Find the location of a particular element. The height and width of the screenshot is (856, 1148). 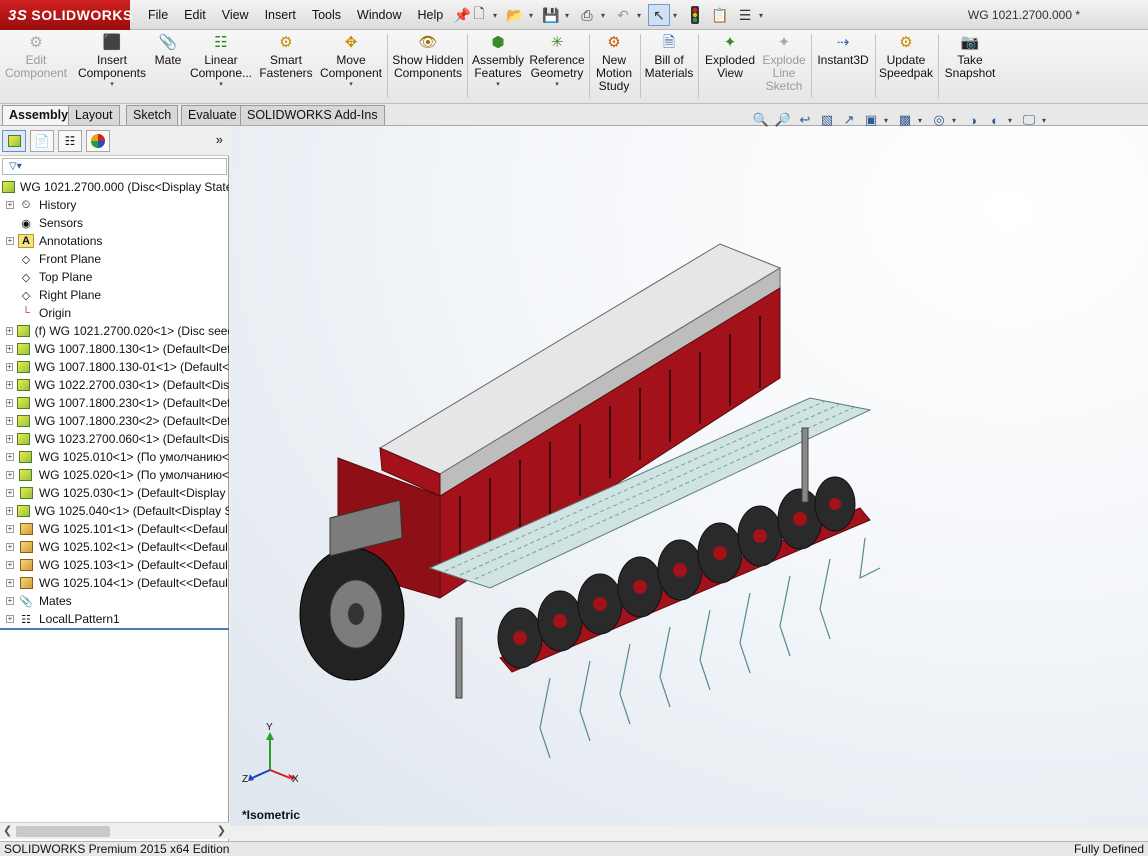

tree-item-front-plane: ◇ Front Plane is located at coordinates (114, 259).